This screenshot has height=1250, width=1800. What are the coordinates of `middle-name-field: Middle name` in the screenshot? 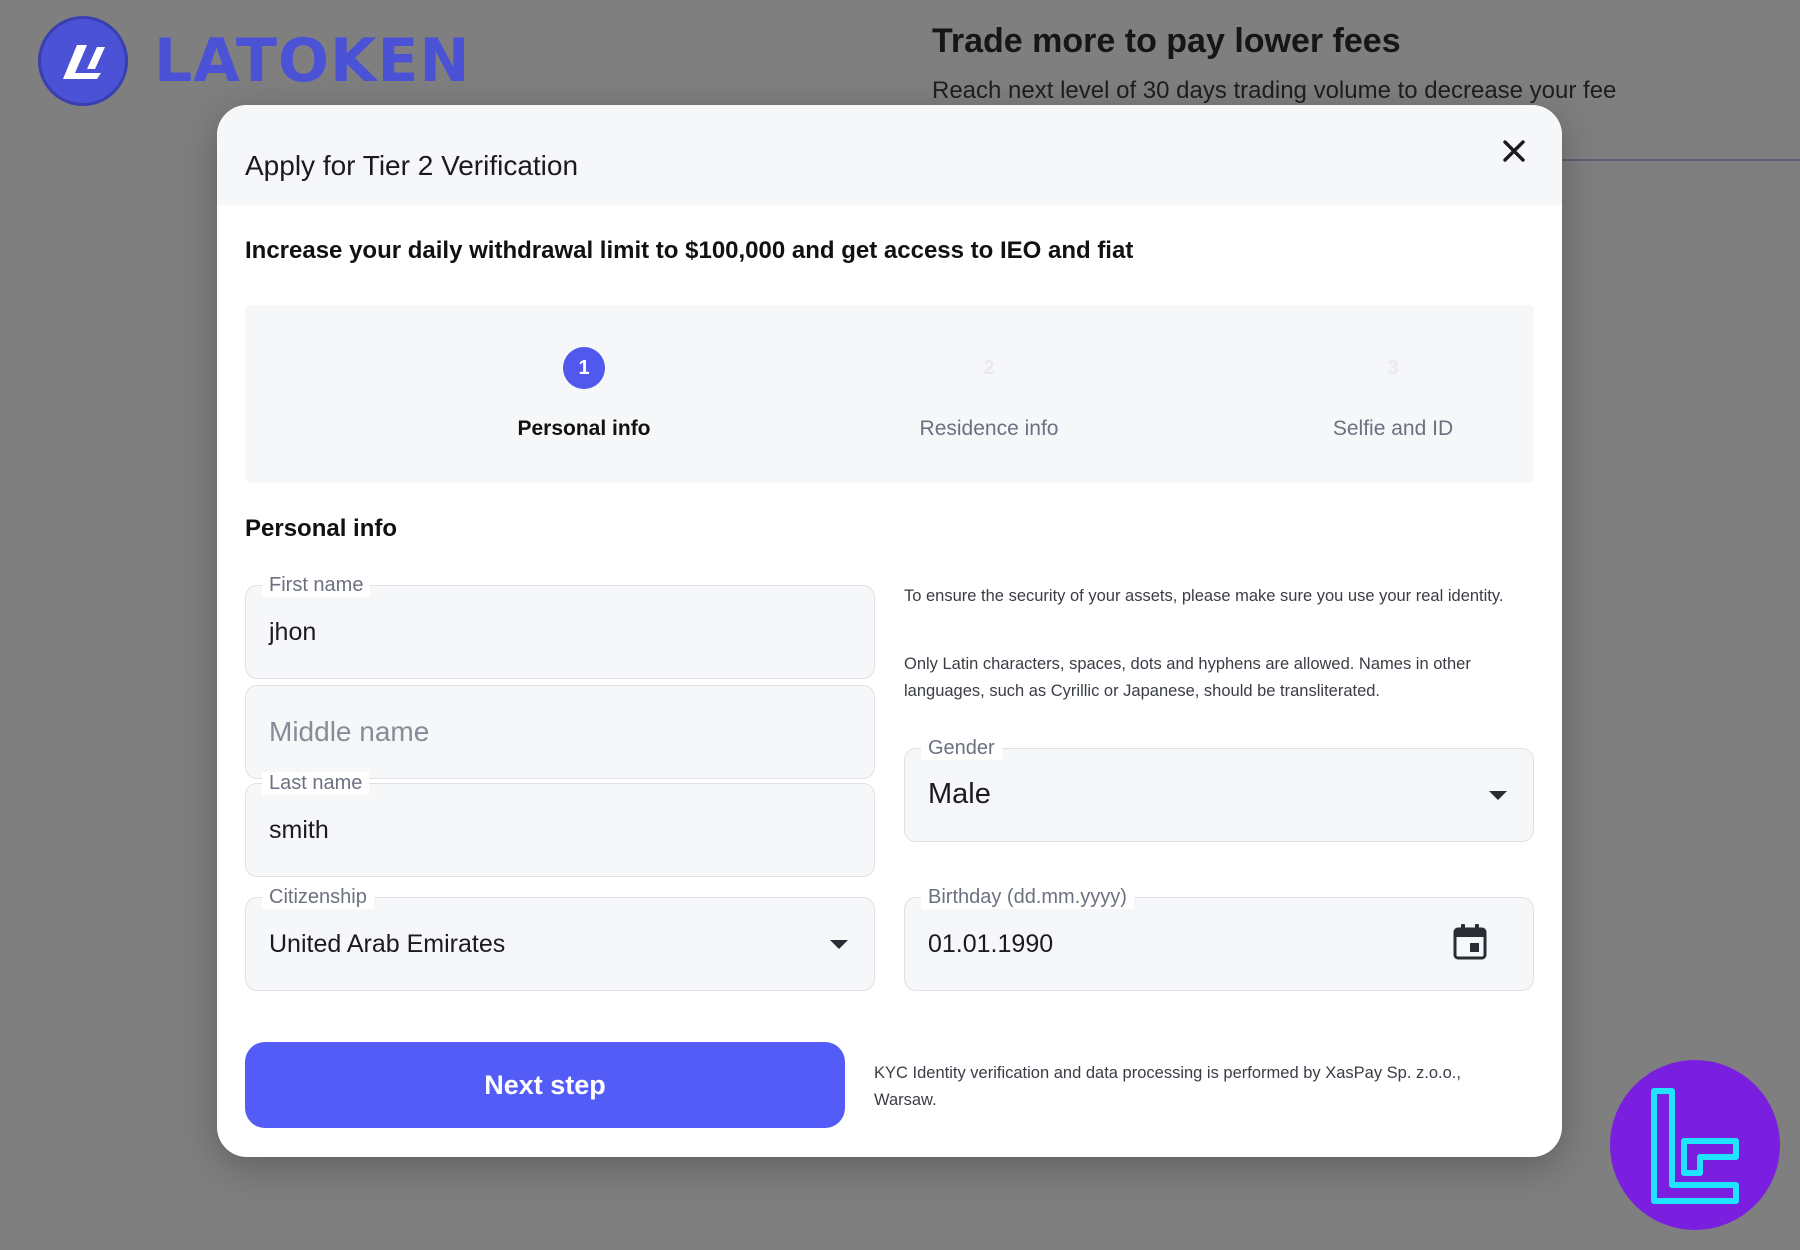 It's located at (560, 732).